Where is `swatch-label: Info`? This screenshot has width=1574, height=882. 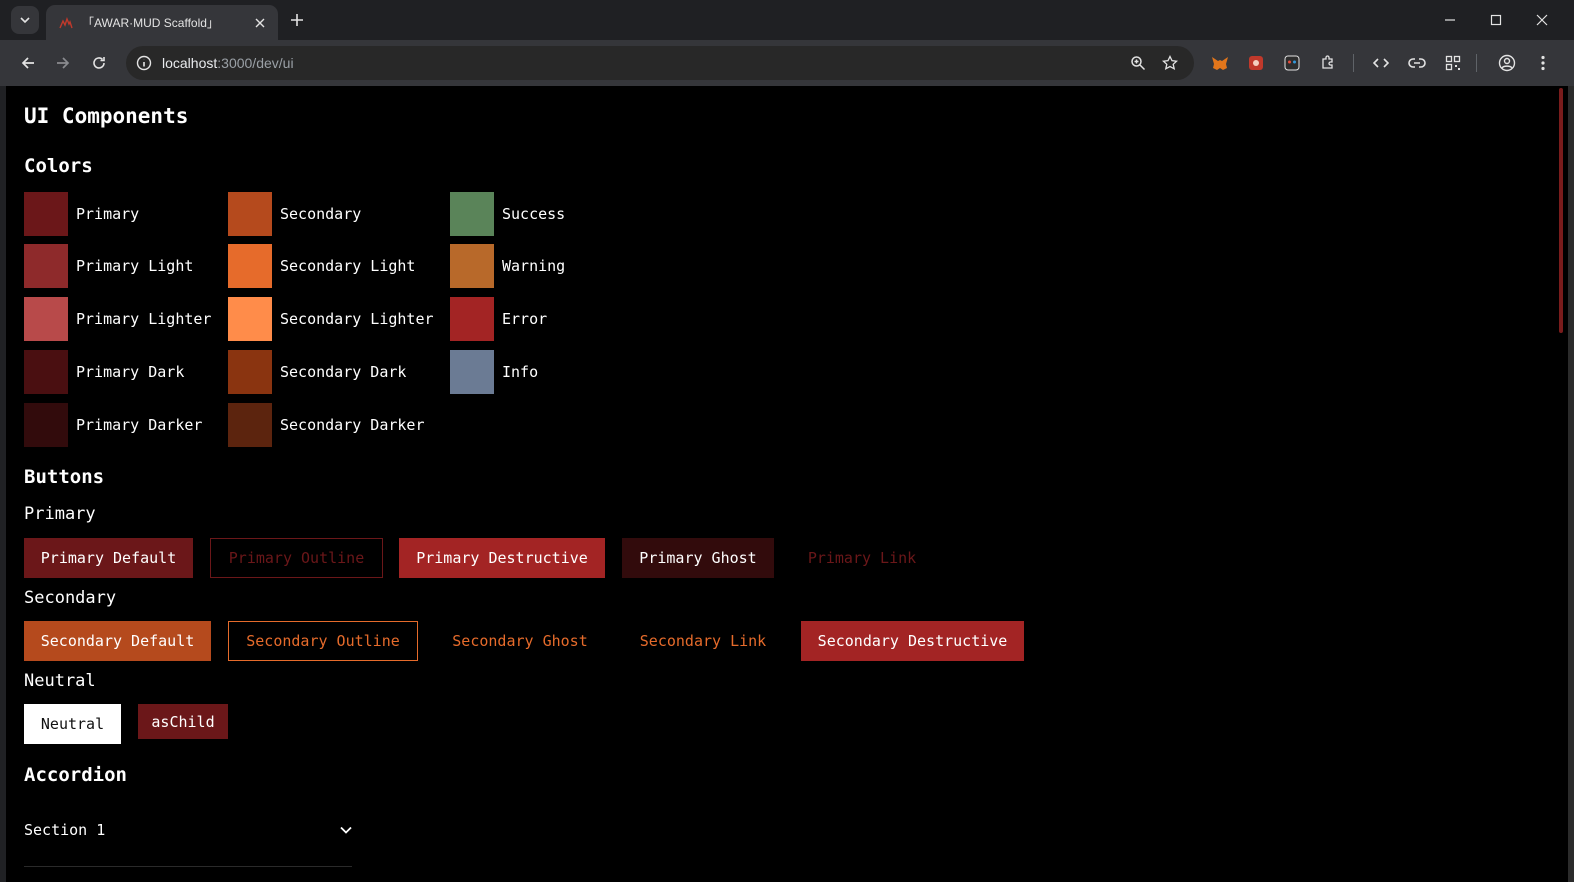 swatch-label: Info is located at coordinates (520, 372).